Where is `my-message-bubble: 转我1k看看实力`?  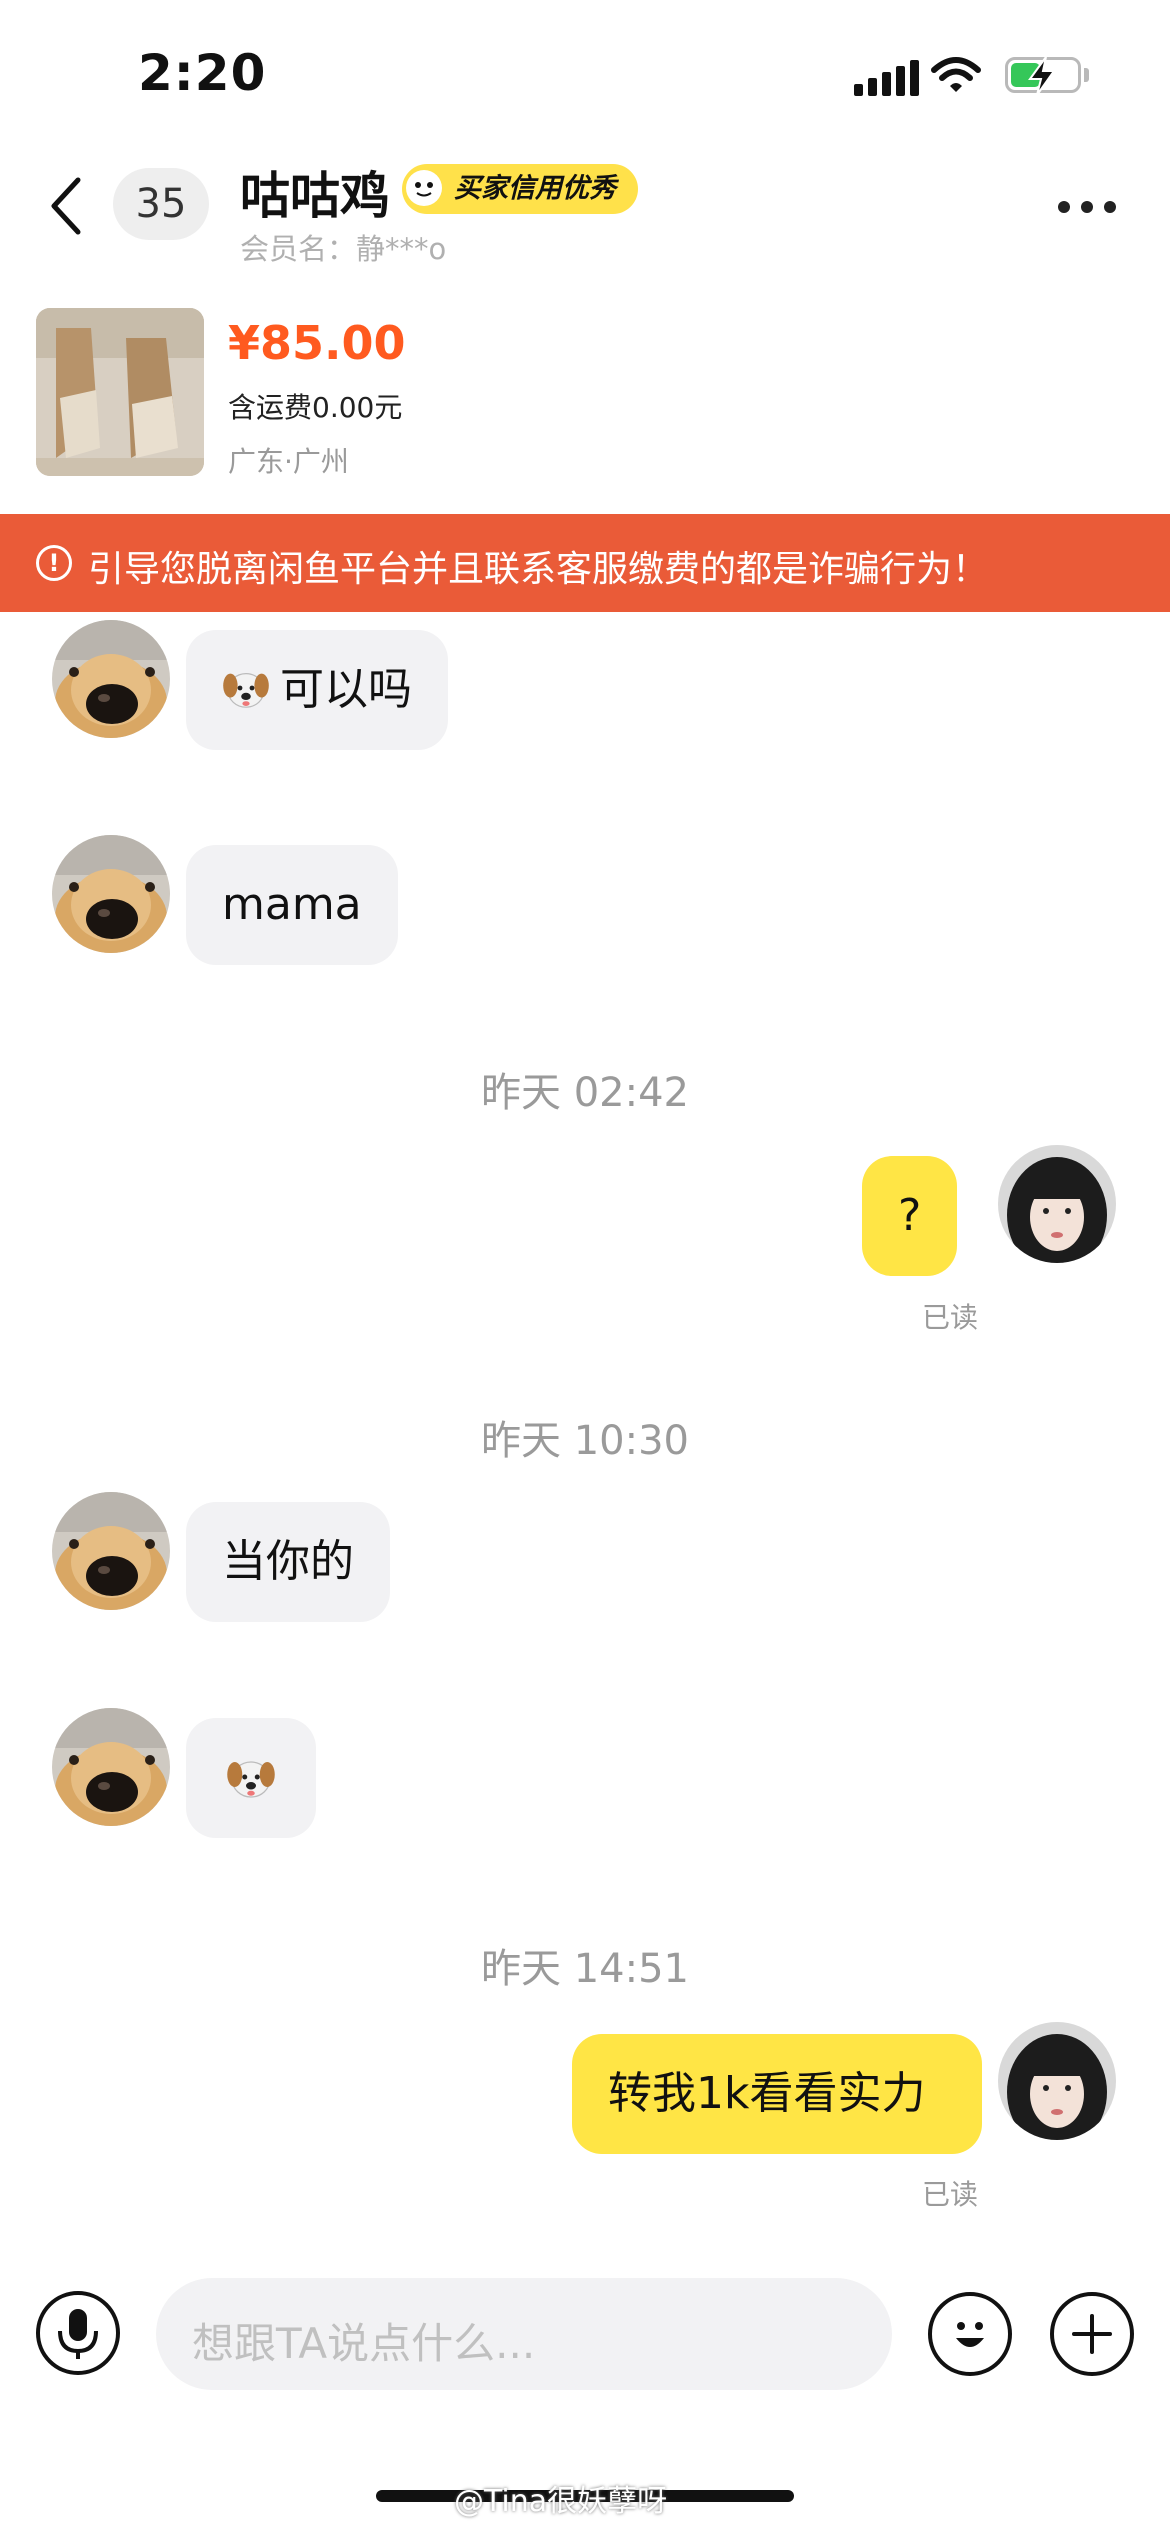
my-message-bubble: 转我1k看看实力 is located at coordinates (777, 2094).